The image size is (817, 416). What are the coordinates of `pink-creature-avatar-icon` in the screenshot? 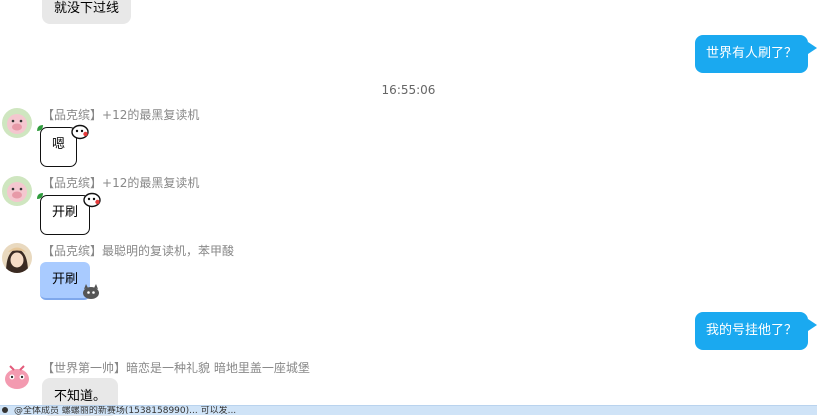 It's located at (17, 376).